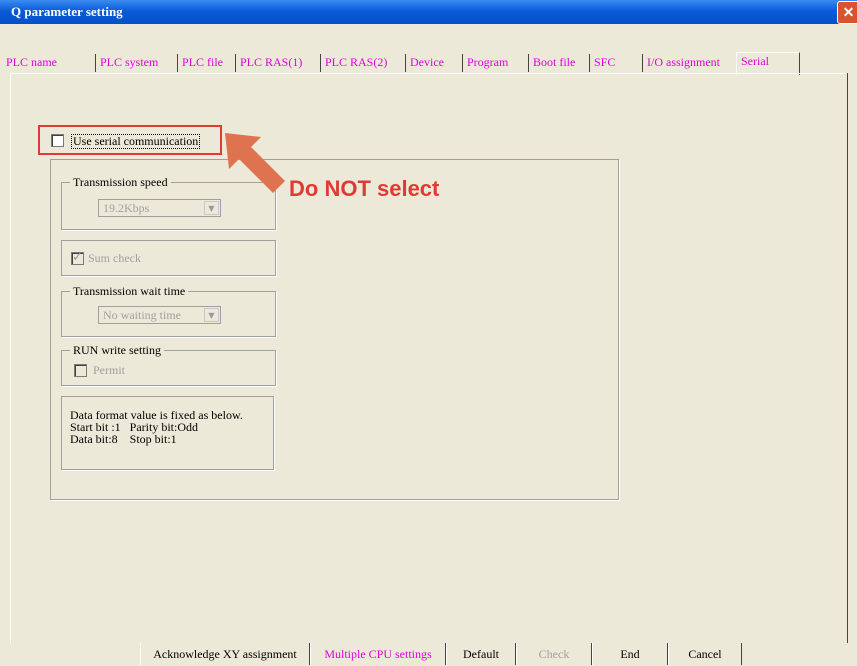 Image resolution: width=857 pixels, height=666 pixels. Describe the element at coordinates (705, 654) in the screenshot. I see `cancel-button: Cancel` at that location.